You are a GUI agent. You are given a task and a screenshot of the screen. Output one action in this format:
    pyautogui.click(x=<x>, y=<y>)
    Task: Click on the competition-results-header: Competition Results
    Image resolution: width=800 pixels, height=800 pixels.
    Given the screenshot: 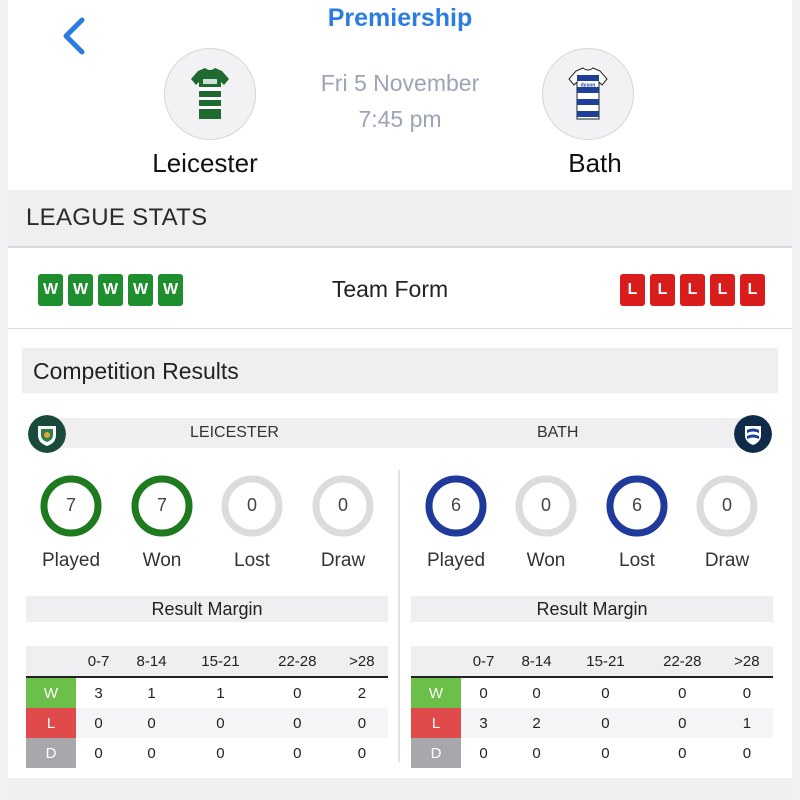 What is the action you would take?
    pyautogui.click(x=400, y=370)
    